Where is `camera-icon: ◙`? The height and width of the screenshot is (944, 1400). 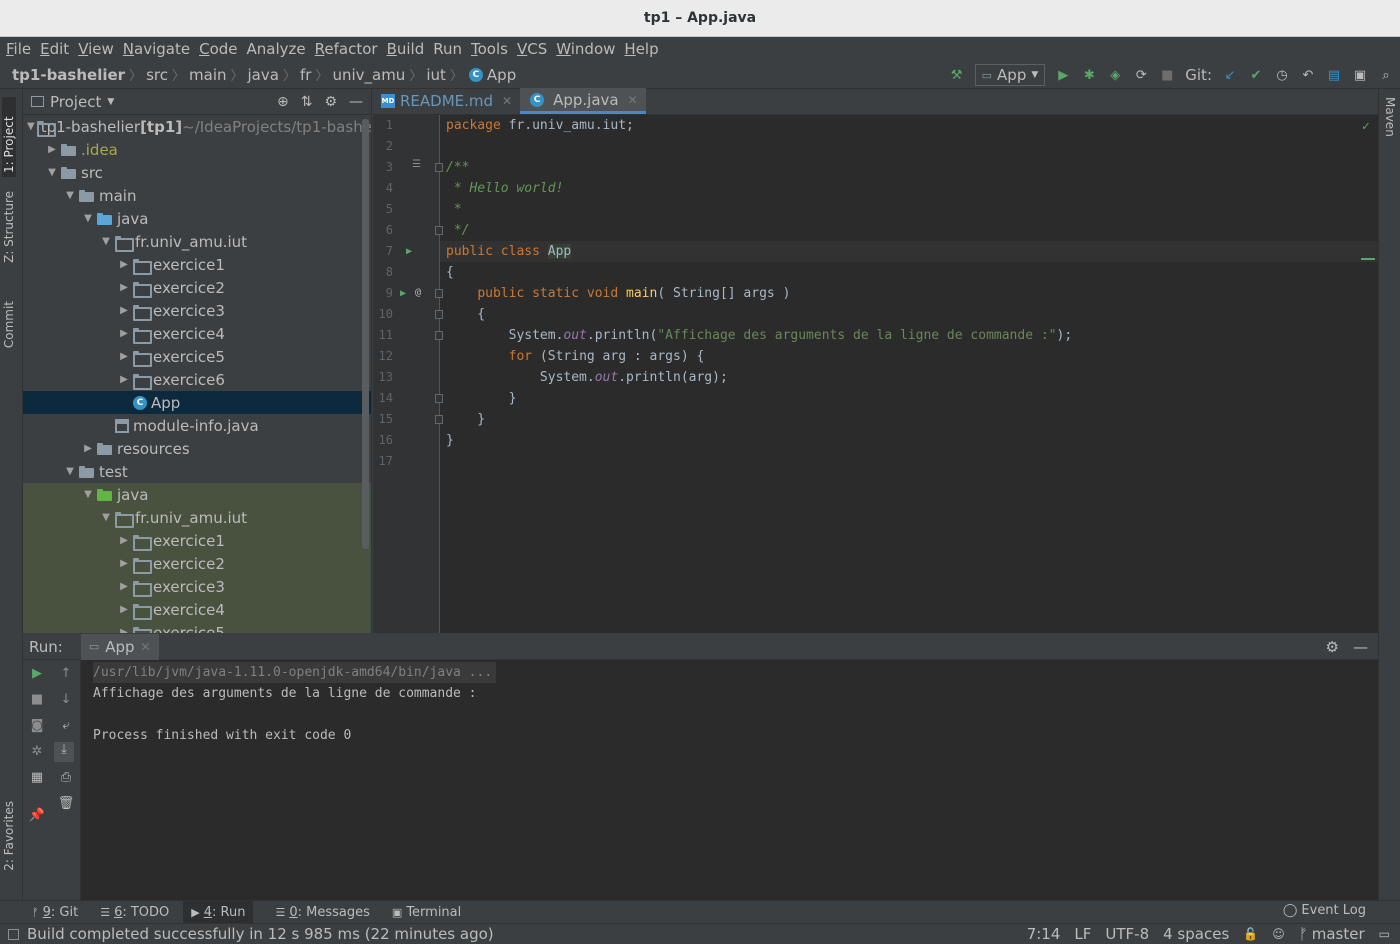 camera-icon: ◙ is located at coordinates (37, 725).